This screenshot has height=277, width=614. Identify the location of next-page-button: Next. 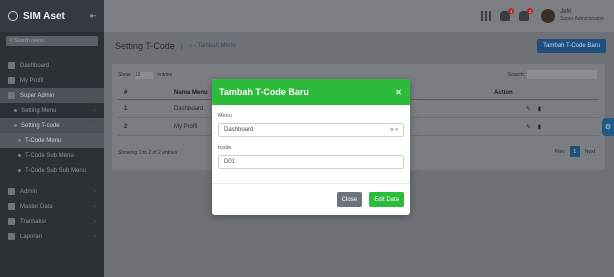
(590, 152).